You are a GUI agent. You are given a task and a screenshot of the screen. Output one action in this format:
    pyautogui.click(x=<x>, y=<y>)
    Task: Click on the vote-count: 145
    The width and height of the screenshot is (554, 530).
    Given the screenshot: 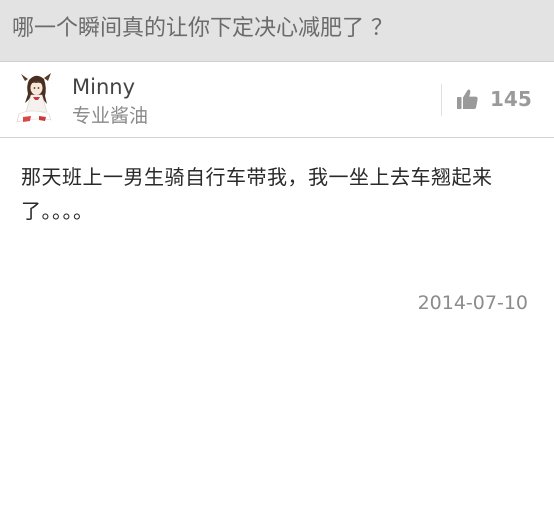 What is the action you would take?
    pyautogui.click(x=511, y=99)
    